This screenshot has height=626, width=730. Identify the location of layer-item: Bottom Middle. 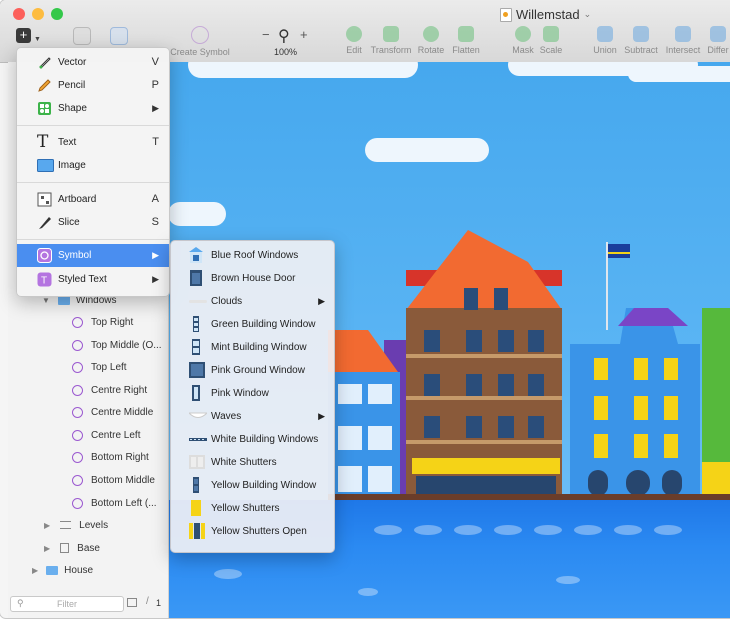
(88, 480).